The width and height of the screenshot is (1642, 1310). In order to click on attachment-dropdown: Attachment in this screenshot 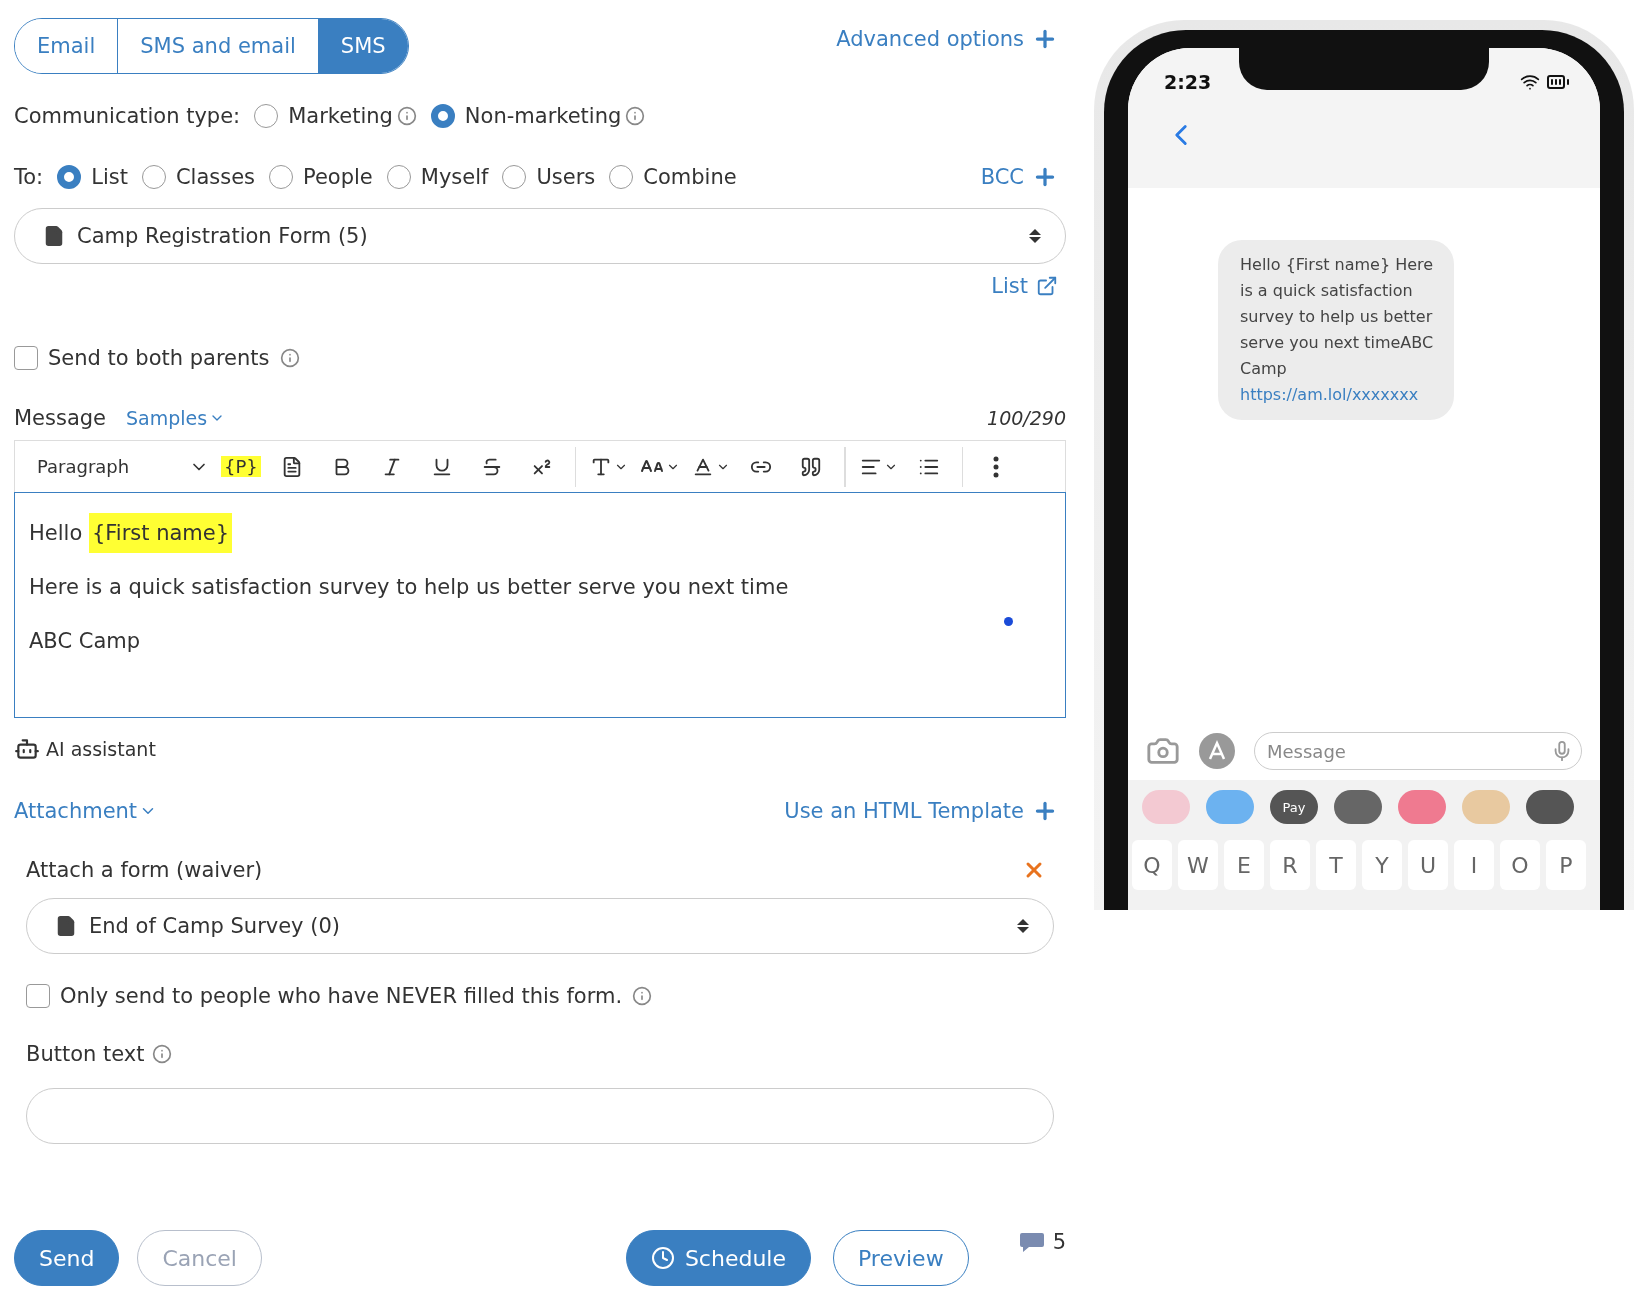, I will do `click(86, 811)`.